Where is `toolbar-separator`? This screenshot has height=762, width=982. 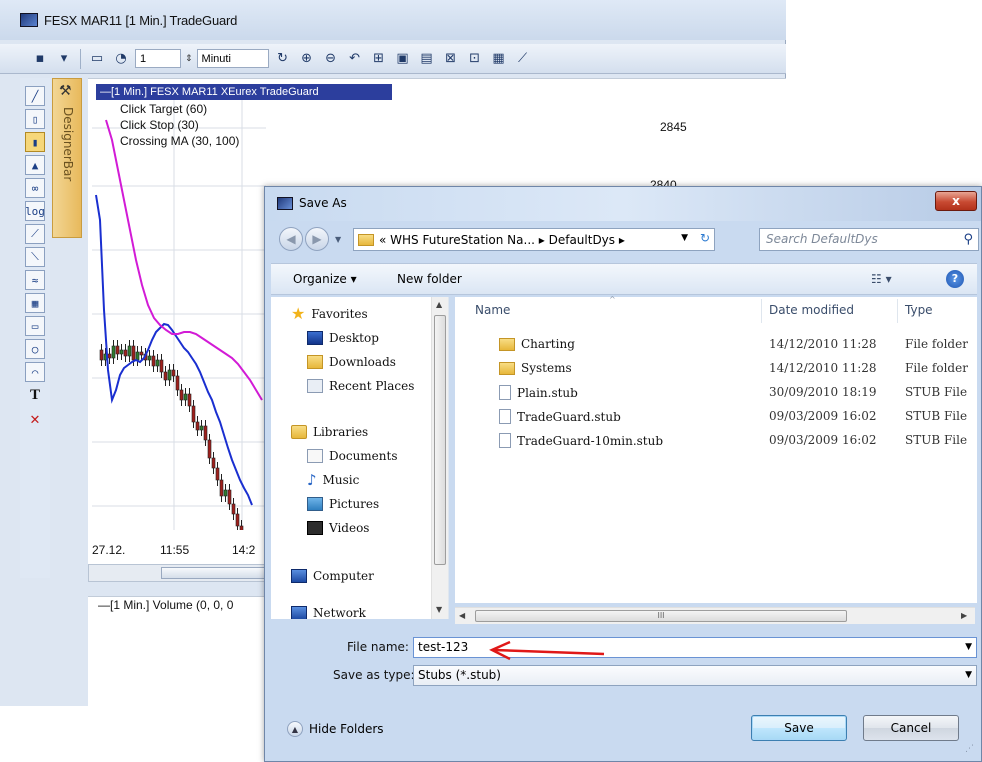
toolbar-separator is located at coordinates (80, 58).